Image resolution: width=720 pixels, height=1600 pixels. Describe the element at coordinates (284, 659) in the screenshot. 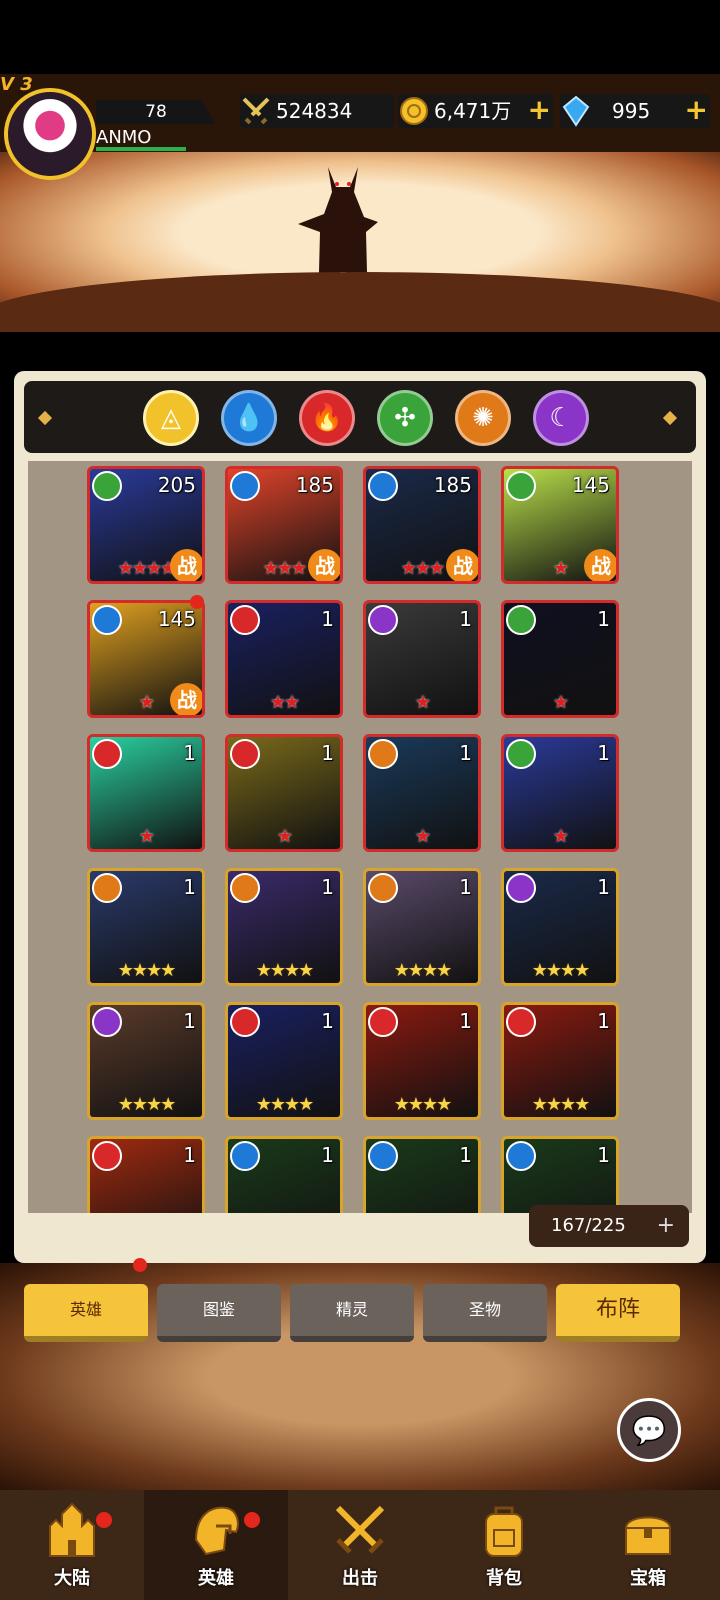

I see `hero-card: 1 ★★` at that location.